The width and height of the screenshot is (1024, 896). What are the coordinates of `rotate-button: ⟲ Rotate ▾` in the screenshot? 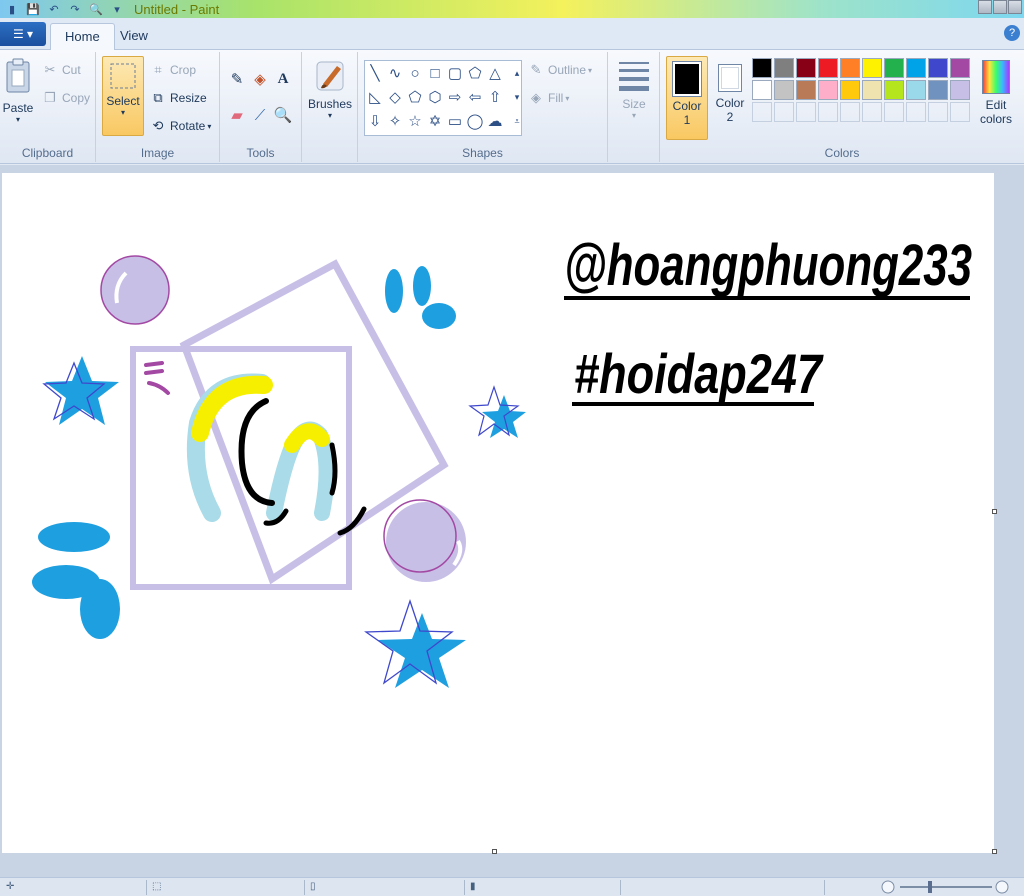 It's located at (181, 126).